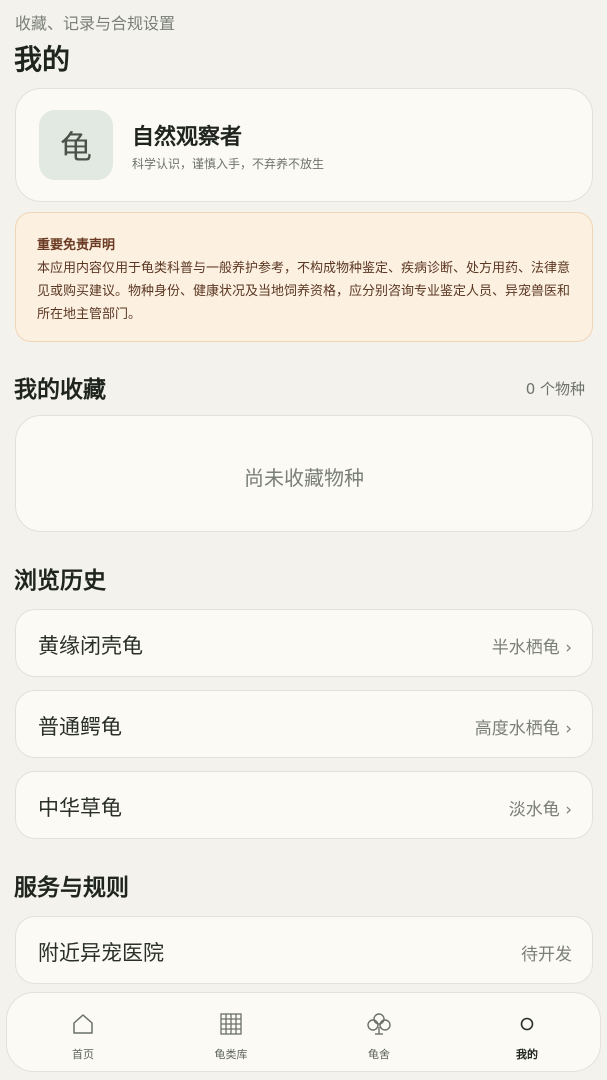 Image resolution: width=607 pixels, height=1080 pixels. Describe the element at coordinates (60, 581) in the screenshot. I see `history-section-title: 浏览历史` at that location.